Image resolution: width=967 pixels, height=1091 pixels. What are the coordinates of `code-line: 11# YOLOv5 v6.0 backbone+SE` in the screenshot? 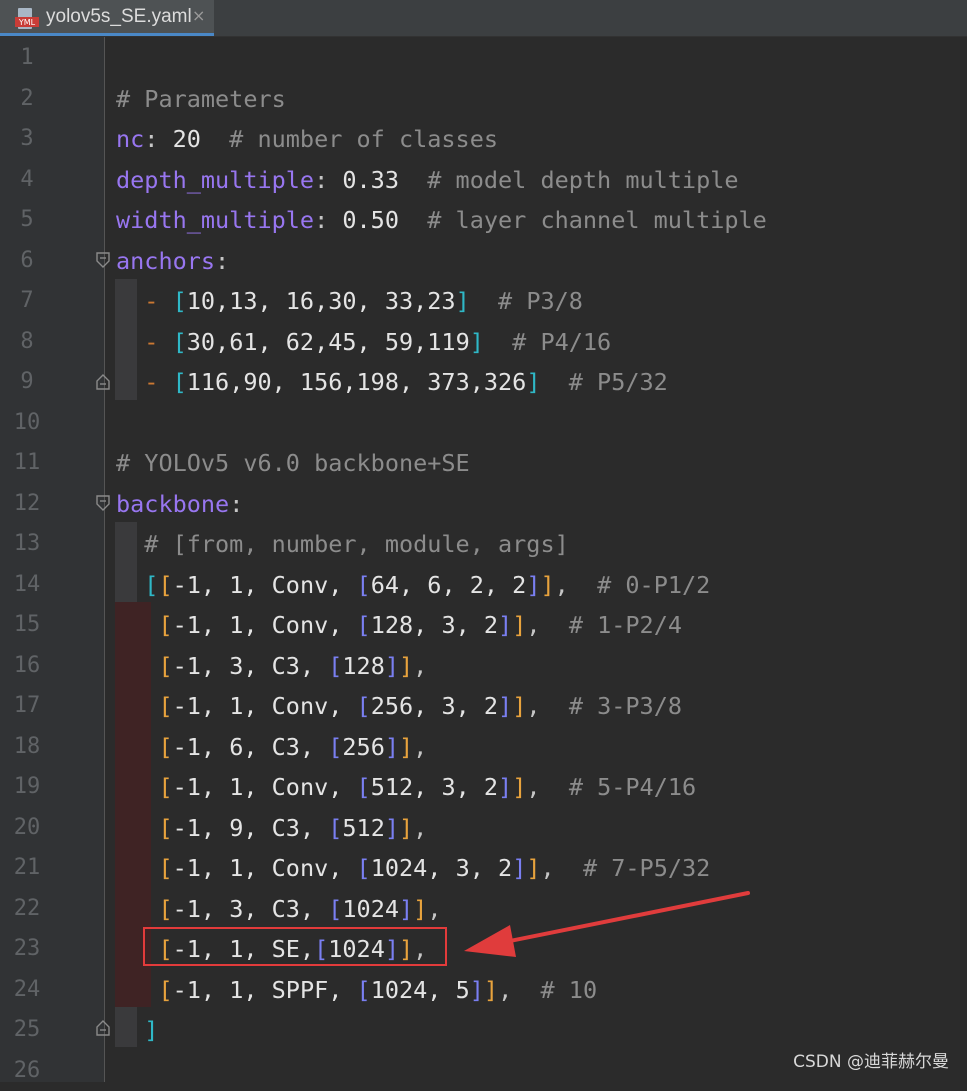 It's located at (483, 463).